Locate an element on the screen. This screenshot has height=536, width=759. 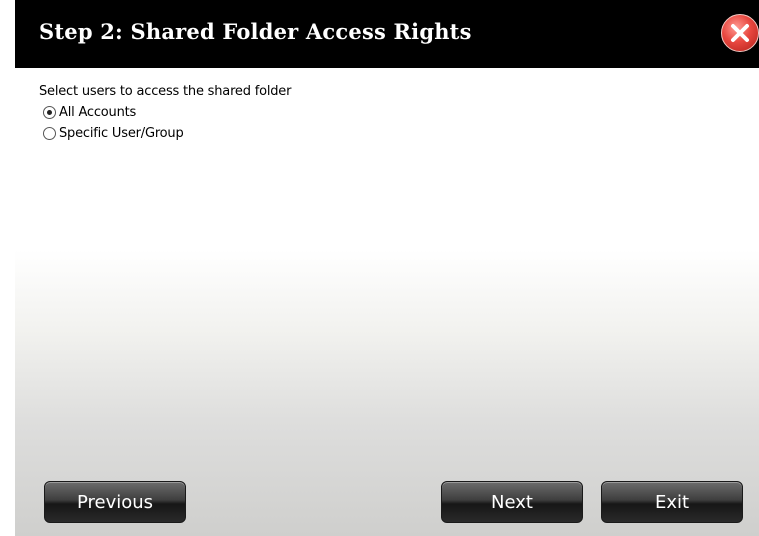
option-all-accounts: All Accounts is located at coordinates (167, 112).